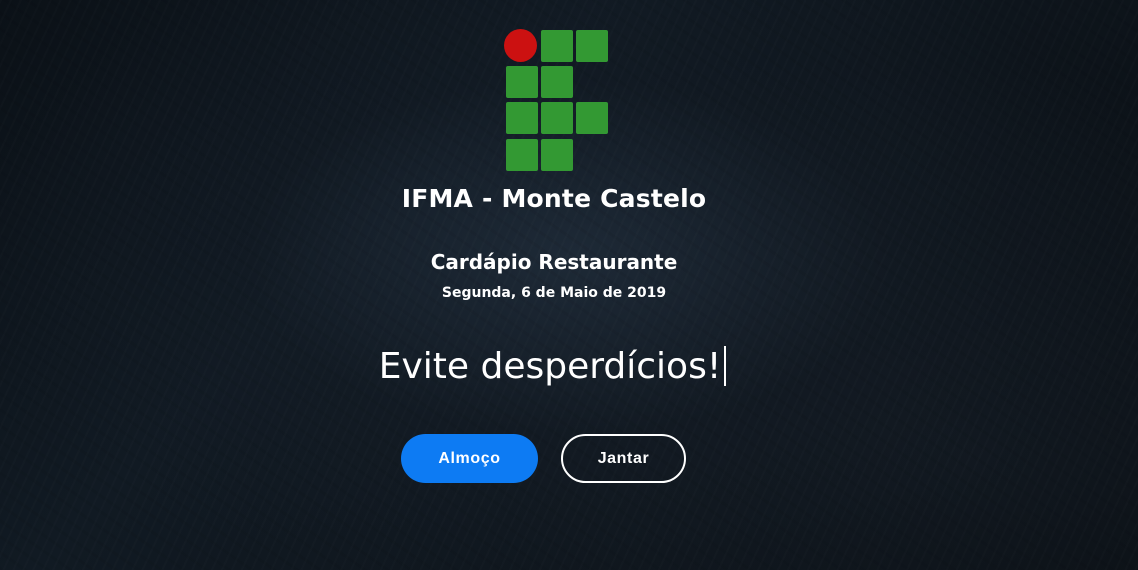  What do you see at coordinates (623, 458) in the screenshot?
I see `dinner-button: Jantar` at bounding box center [623, 458].